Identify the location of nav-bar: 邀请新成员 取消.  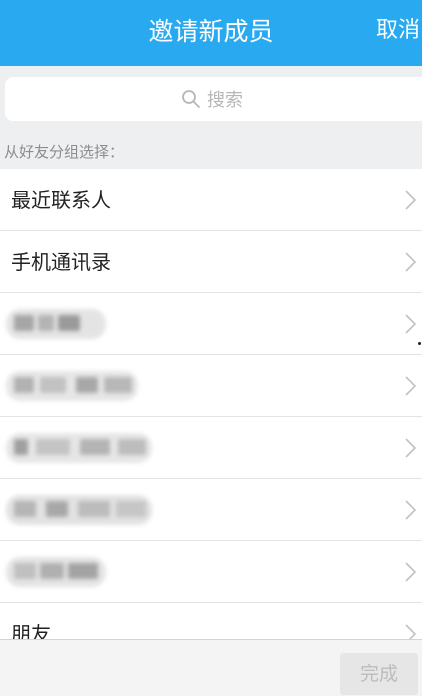
(211, 33).